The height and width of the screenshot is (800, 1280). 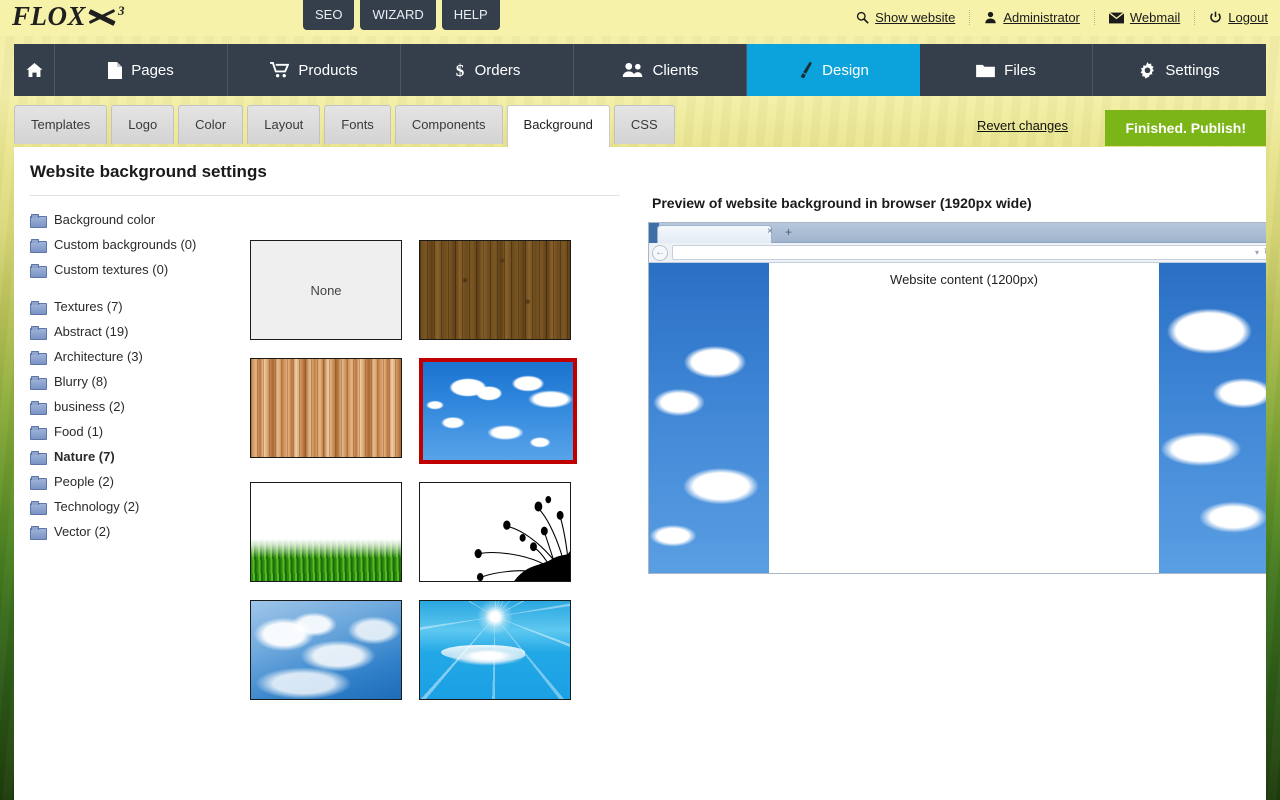 I want to click on header-mode-buttons: SEO WIZARD HELP, so click(x=401, y=15).